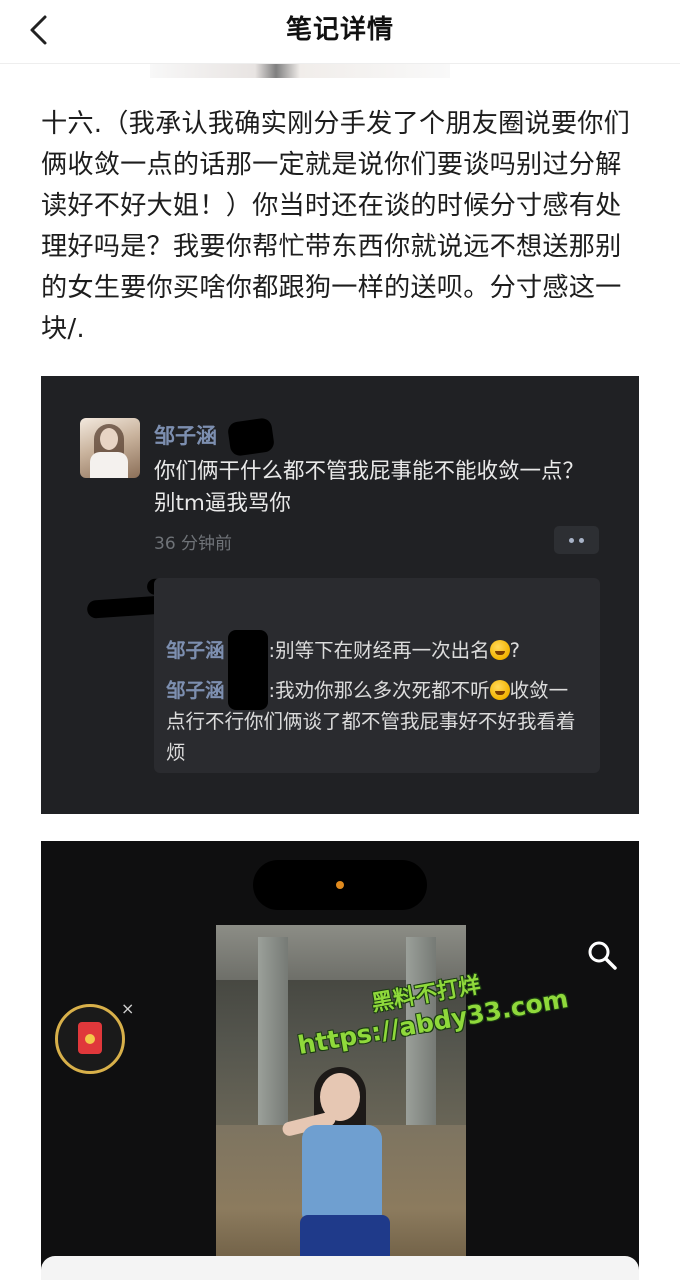 This screenshot has height=1280, width=680. What do you see at coordinates (193, 544) in the screenshot?
I see `comment-time: 36 分钟前` at bounding box center [193, 544].